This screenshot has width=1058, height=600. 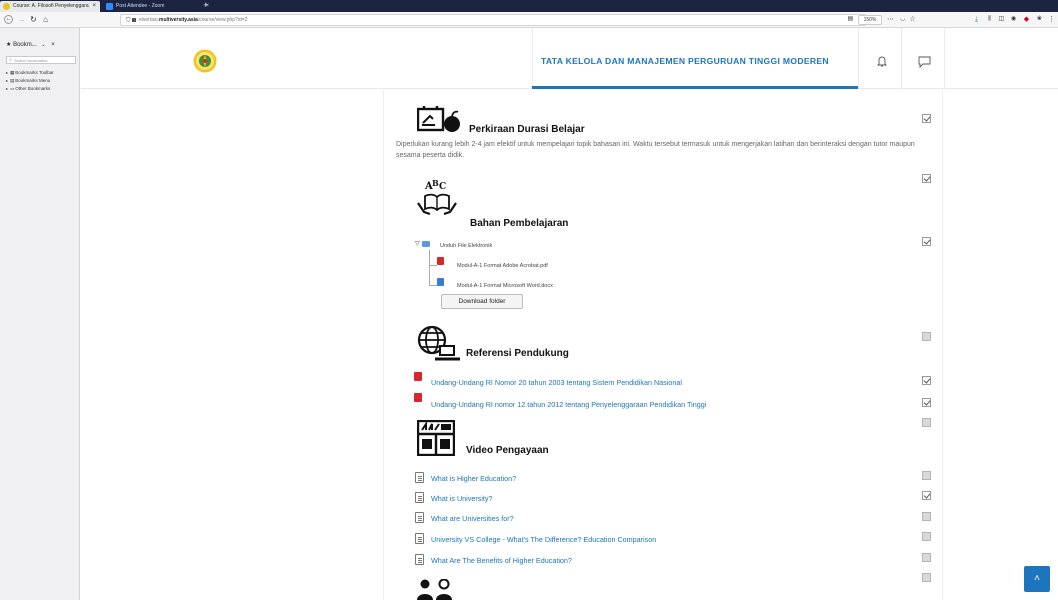 I want to click on chevron-up-icon: ˄, so click(x=1037, y=578).